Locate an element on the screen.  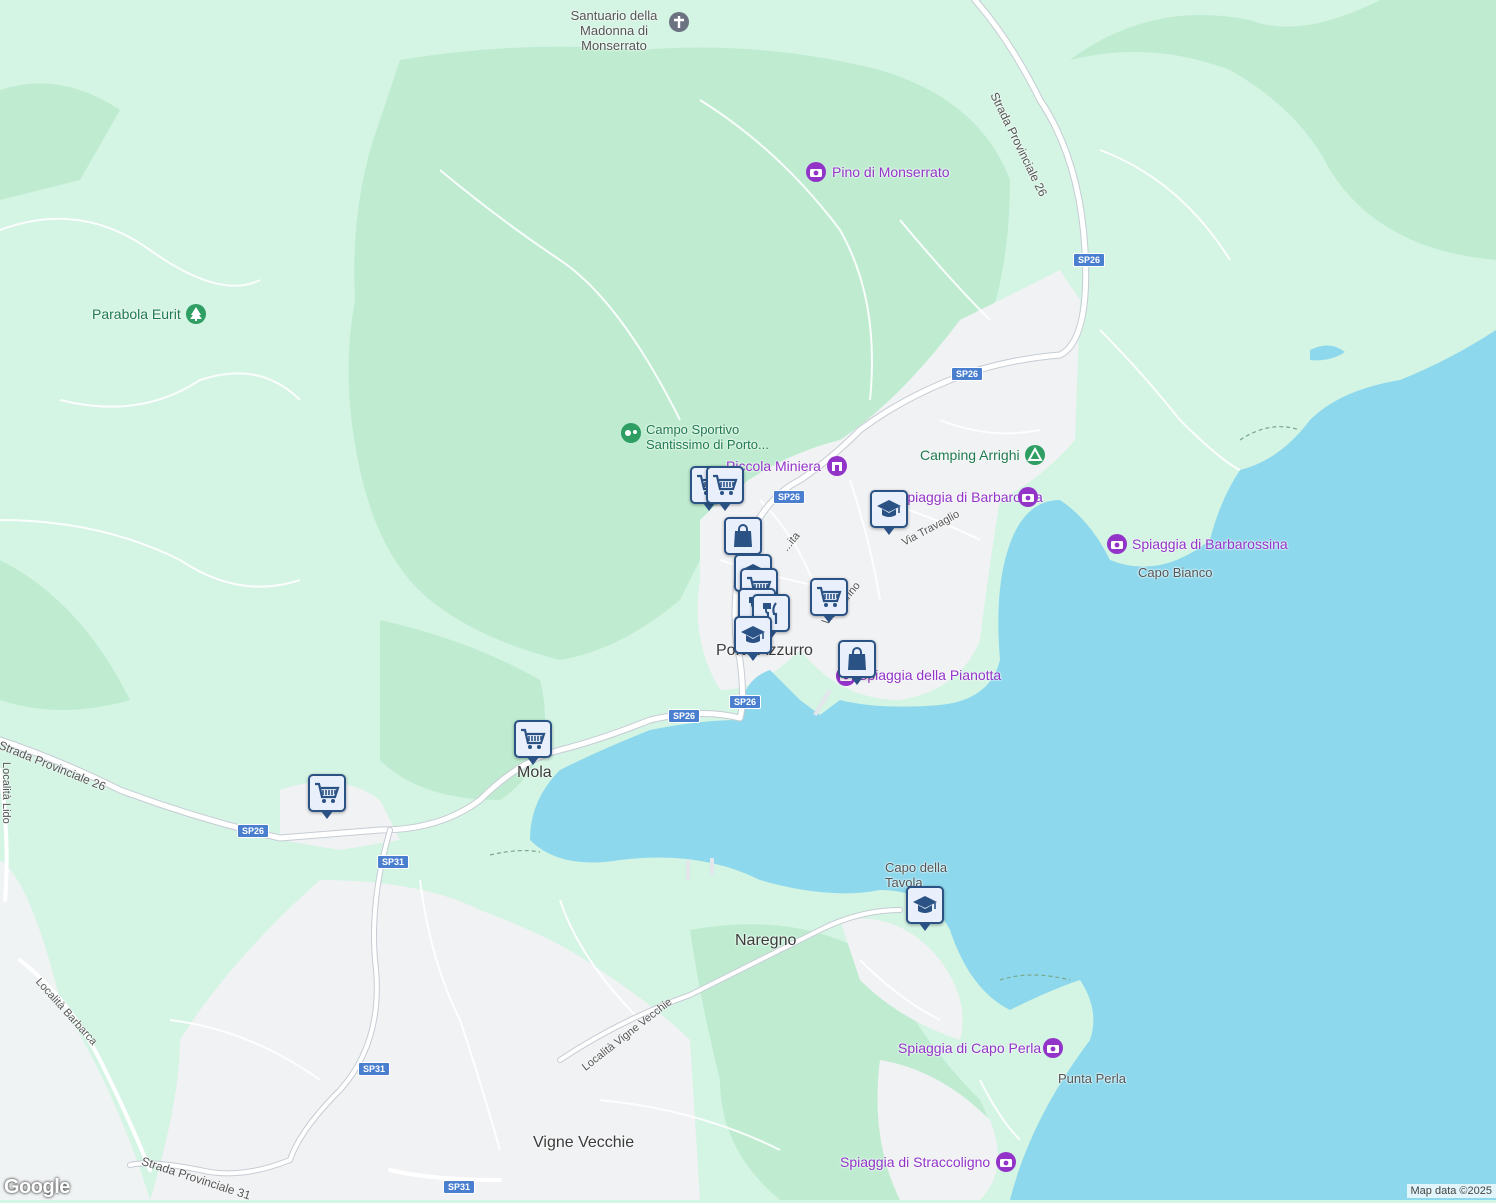
place-label-capo-bianco: Capo Bianco is located at coordinates (1175, 572).